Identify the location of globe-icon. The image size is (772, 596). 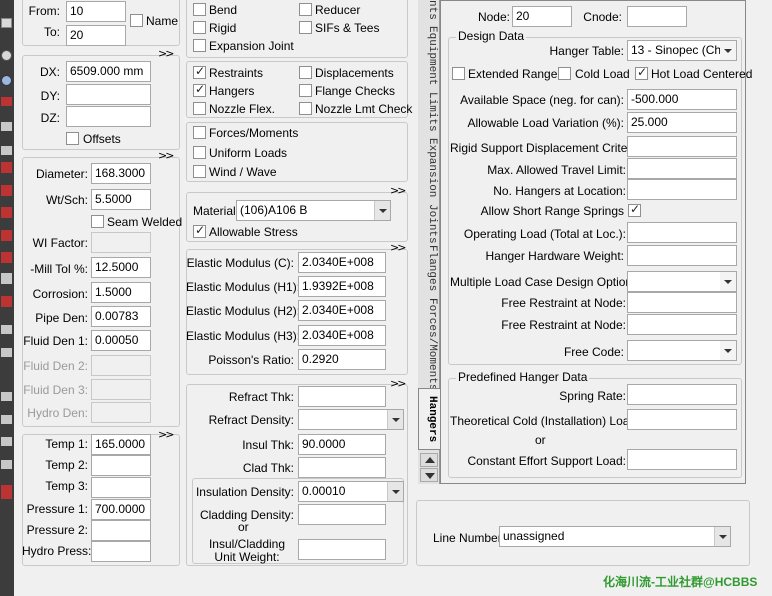
(6, 55).